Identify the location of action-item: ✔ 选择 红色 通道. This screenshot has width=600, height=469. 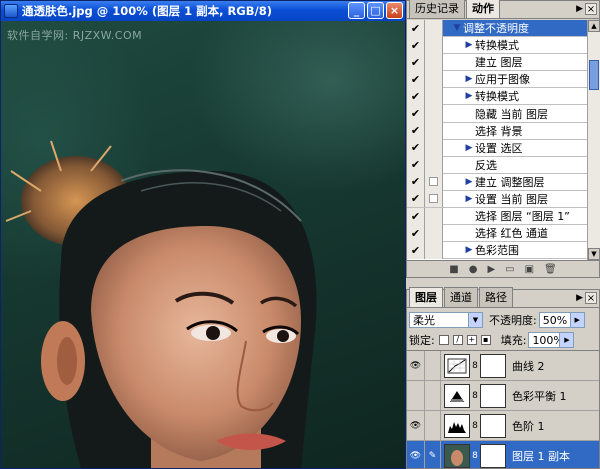
(497, 233).